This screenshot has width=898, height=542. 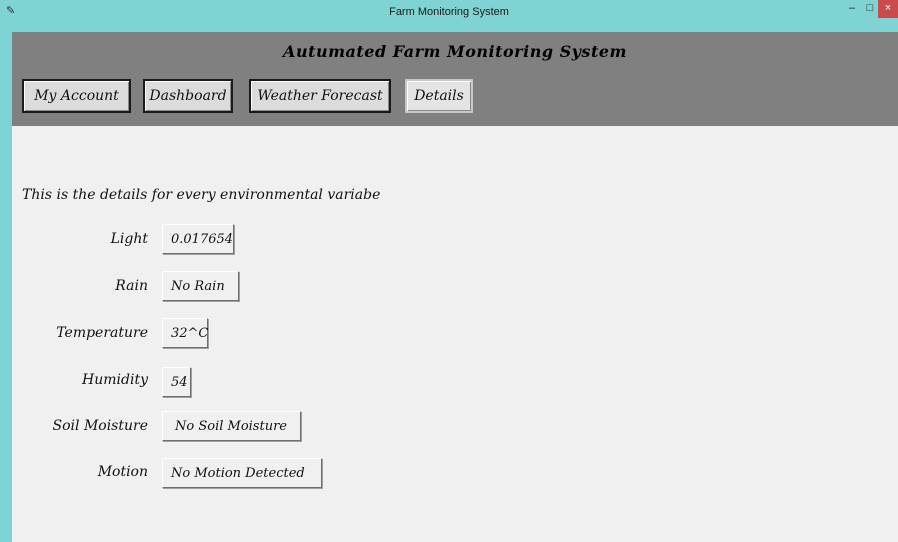 I want to click on rain-label: Rain, so click(x=131, y=286).